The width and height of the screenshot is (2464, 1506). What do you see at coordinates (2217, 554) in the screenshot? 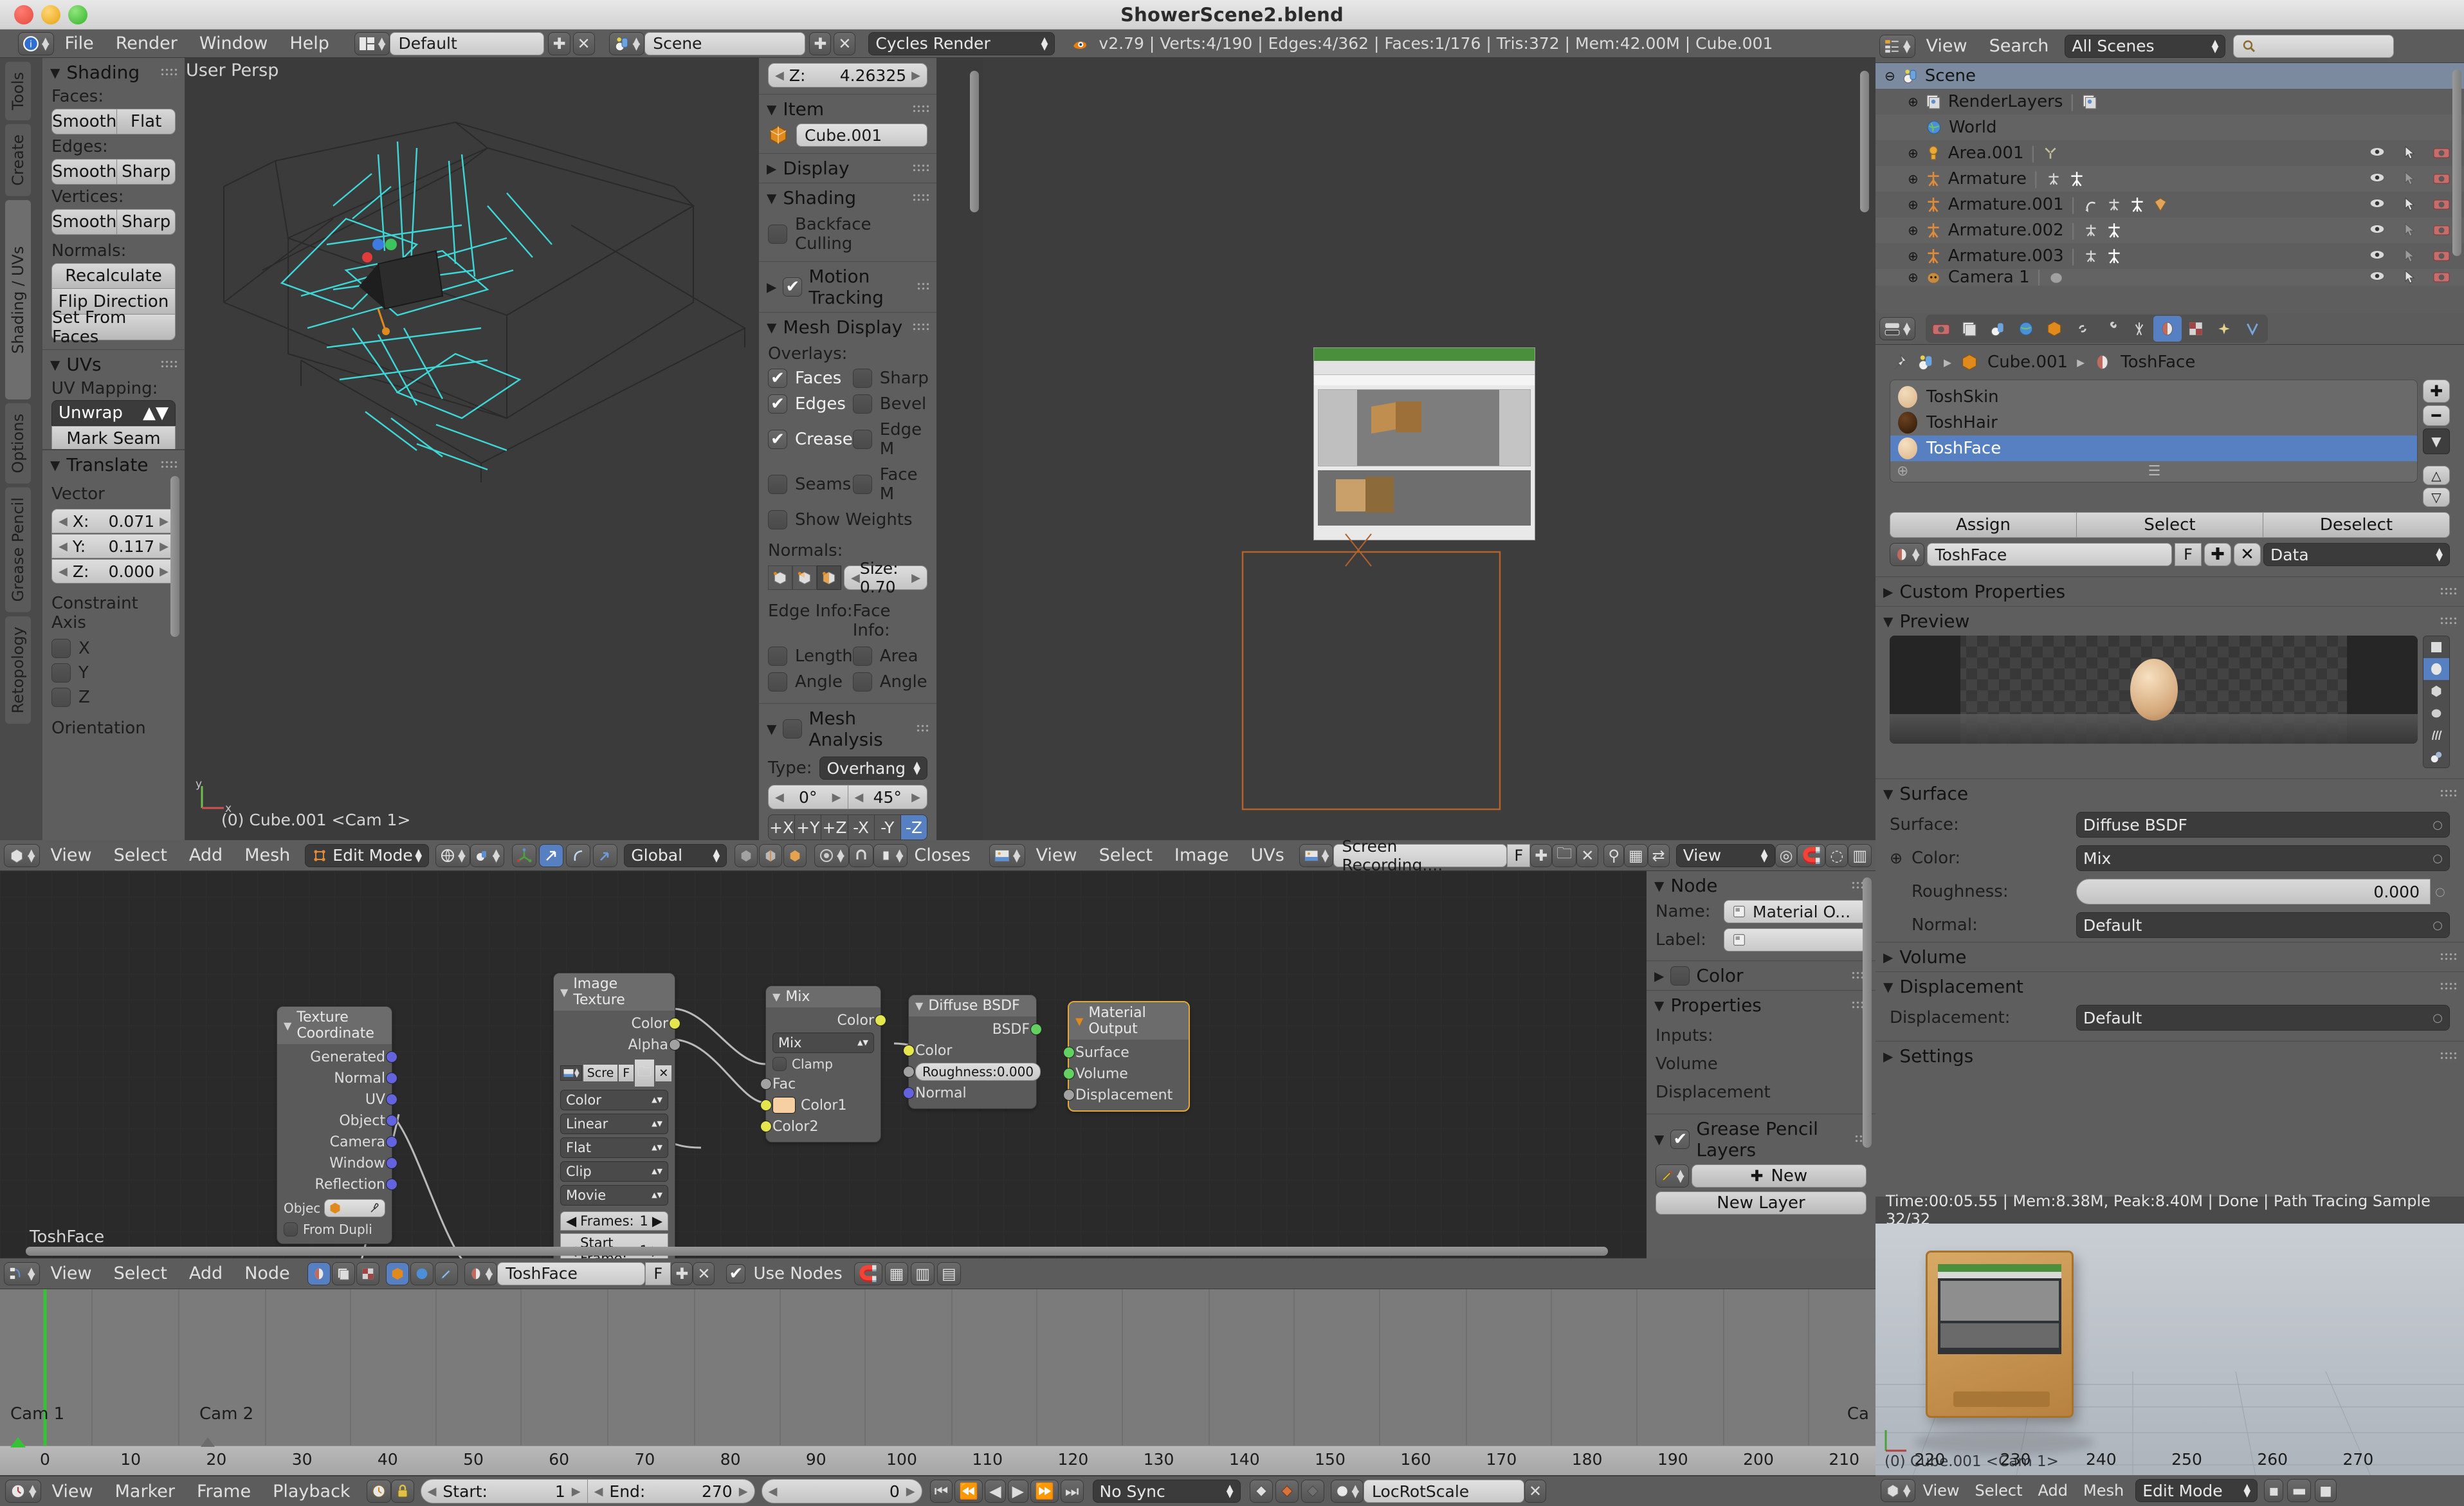
I see `new-material-button: ✚` at bounding box center [2217, 554].